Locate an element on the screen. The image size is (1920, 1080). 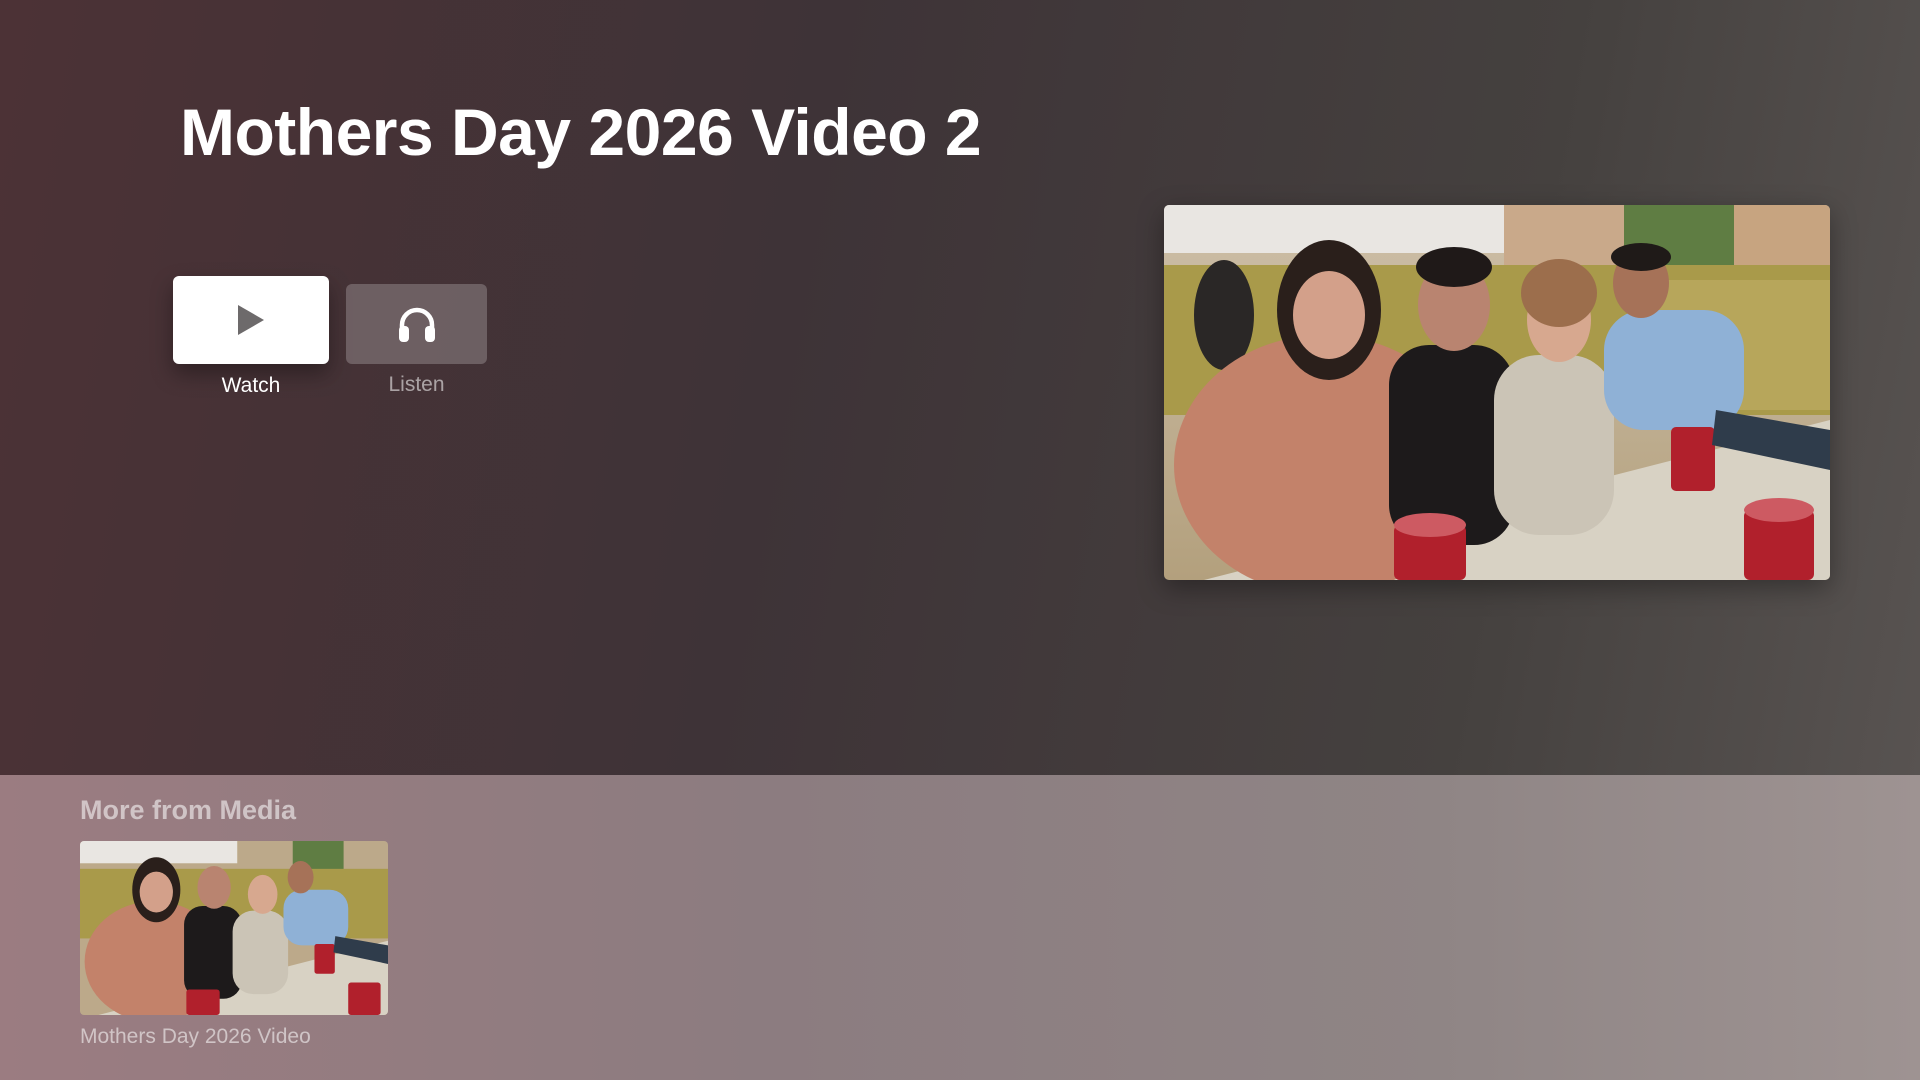
hero-artwork is located at coordinates (1497, 392).